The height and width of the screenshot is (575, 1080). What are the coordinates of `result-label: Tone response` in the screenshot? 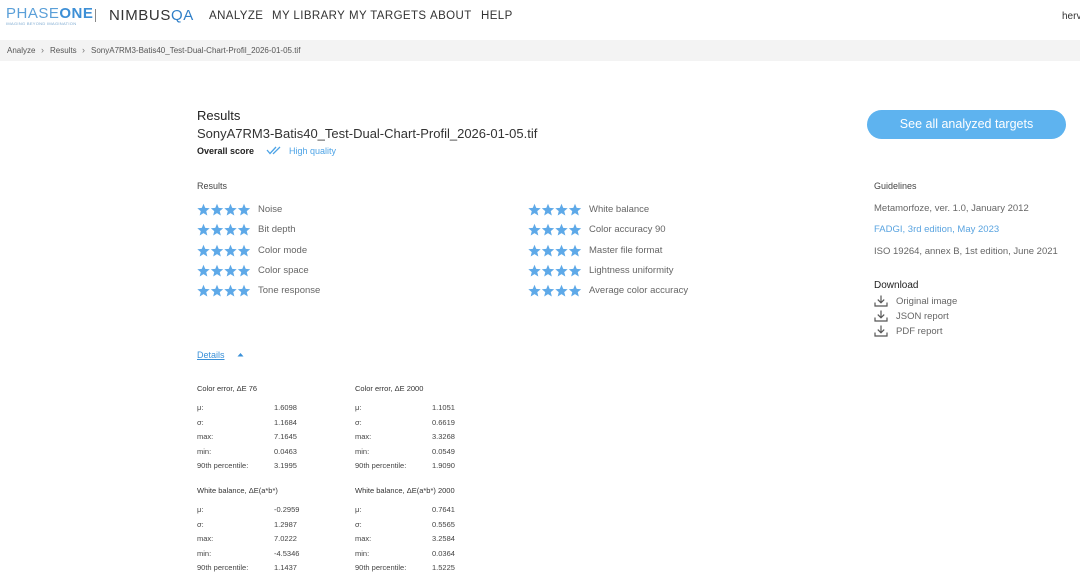 It's located at (289, 291).